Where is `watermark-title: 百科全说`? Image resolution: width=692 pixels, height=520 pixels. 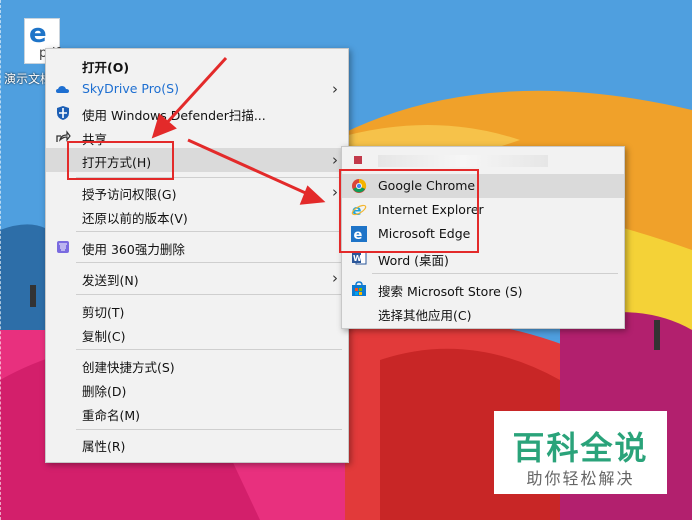
watermark-title: 百科全说 is located at coordinates (580, 448).